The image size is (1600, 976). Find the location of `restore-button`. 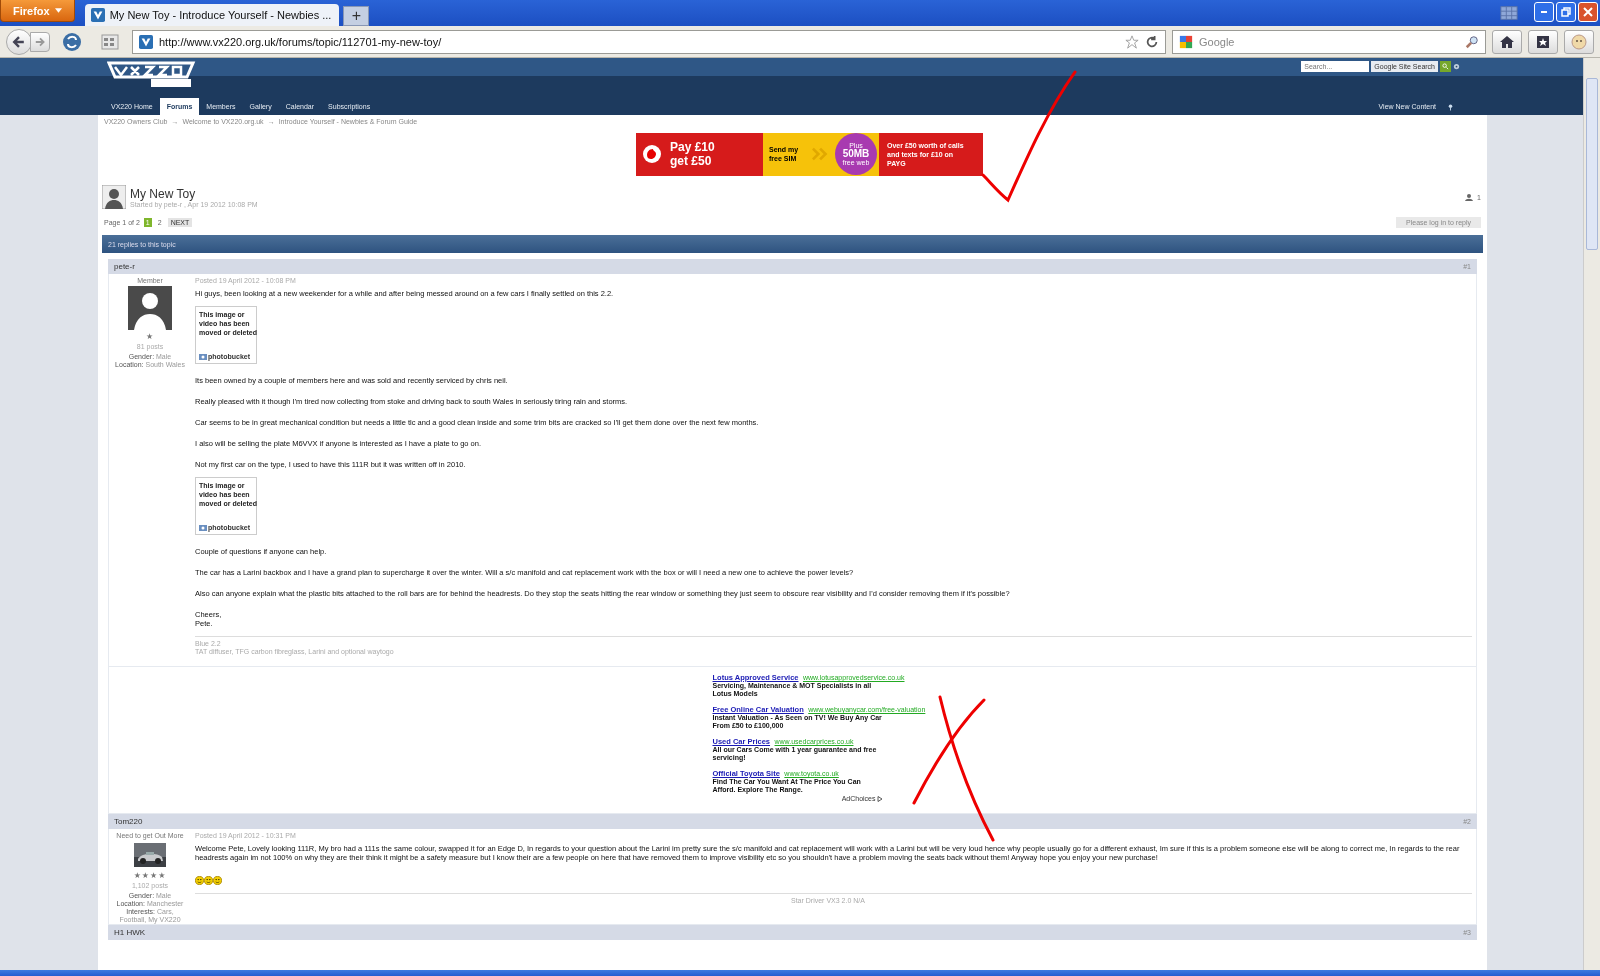

restore-button is located at coordinates (1566, 12).